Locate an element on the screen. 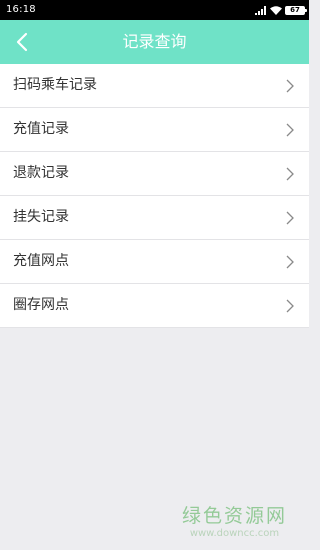 The height and width of the screenshot is (550, 320). status-bar: 16:18 67 is located at coordinates (154, 10).